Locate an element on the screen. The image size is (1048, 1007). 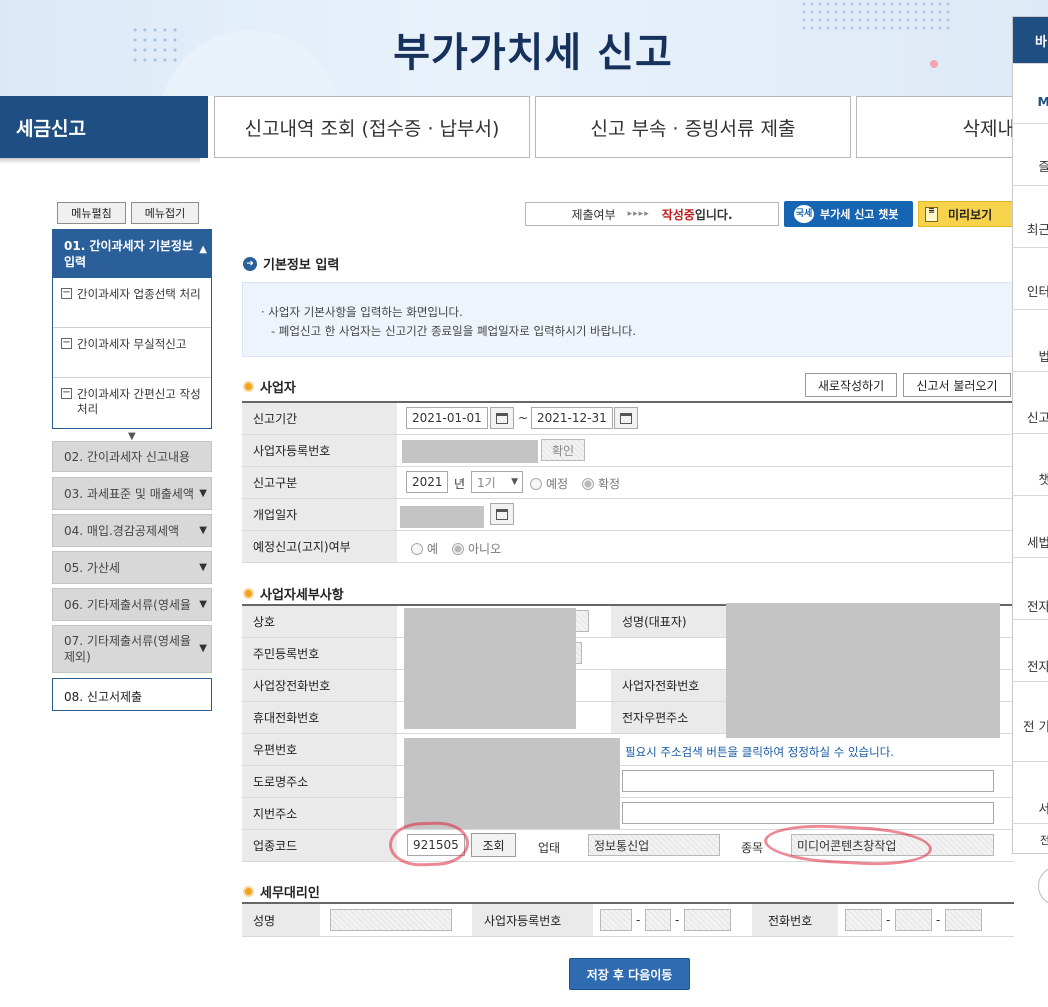
radio-no: 아니오 is located at coordinates (476, 548).